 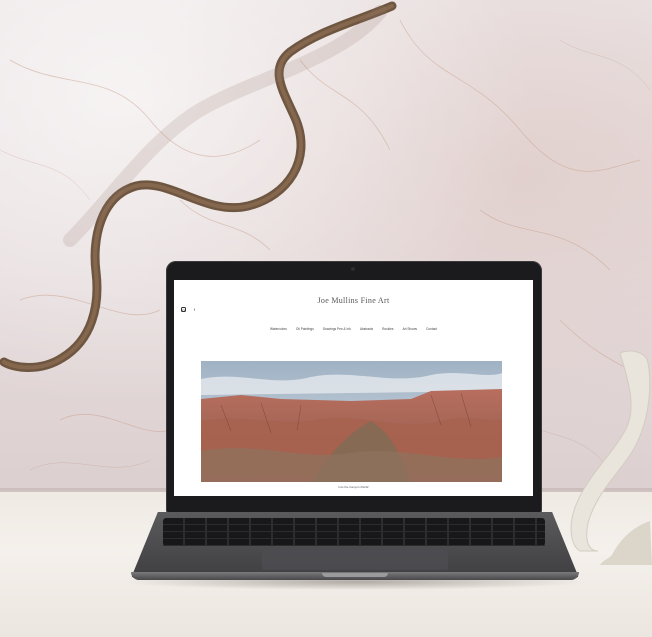 I want to click on nav-item-rockies: Rockies, so click(x=387, y=329).